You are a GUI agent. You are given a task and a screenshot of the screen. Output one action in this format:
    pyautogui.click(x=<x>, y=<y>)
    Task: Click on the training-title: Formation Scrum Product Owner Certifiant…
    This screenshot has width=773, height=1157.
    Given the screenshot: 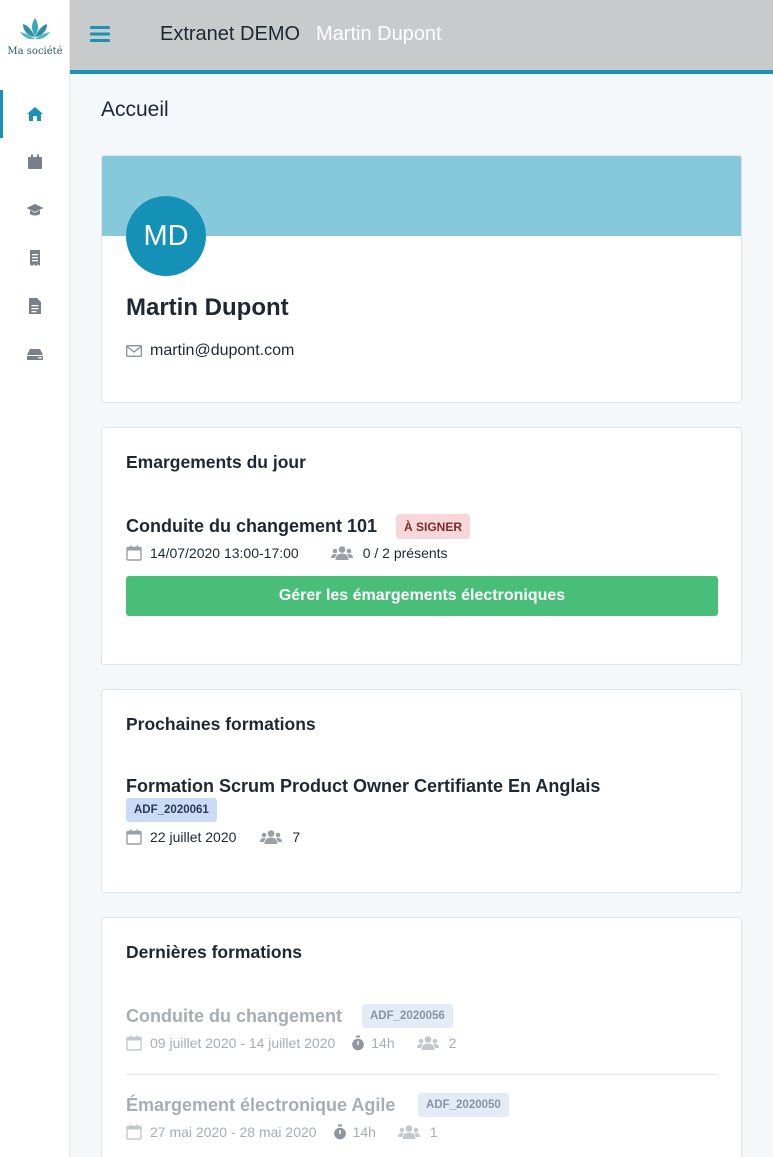 What is the action you would take?
    pyautogui.click(x=363, y=786)
    